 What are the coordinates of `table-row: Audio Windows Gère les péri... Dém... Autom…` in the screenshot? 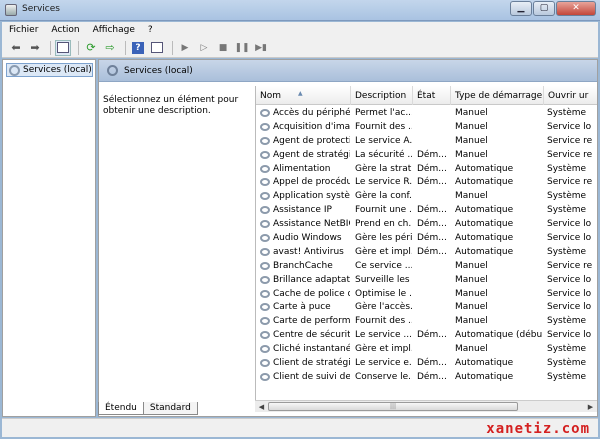 It's located at (426, 238).